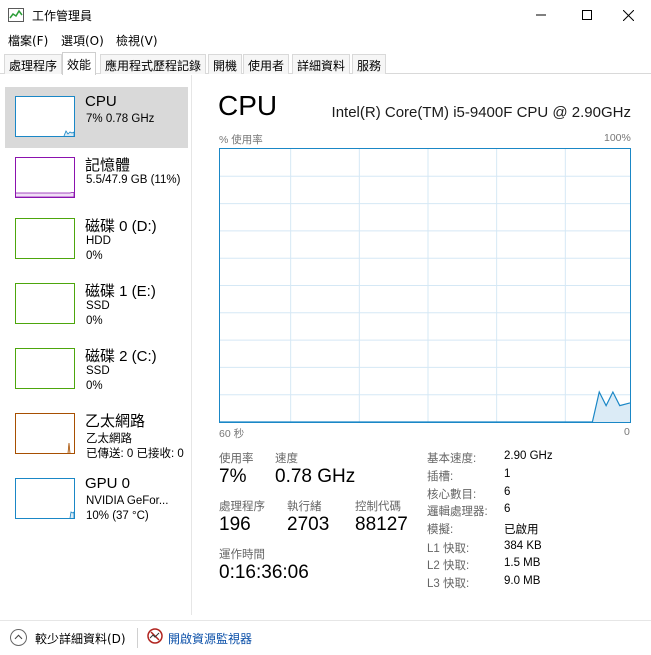  What do you see at coordinates (241, 140) in the screenshot?
I see `graph-y-label: % 使用率` at bounding box center [241, 140].